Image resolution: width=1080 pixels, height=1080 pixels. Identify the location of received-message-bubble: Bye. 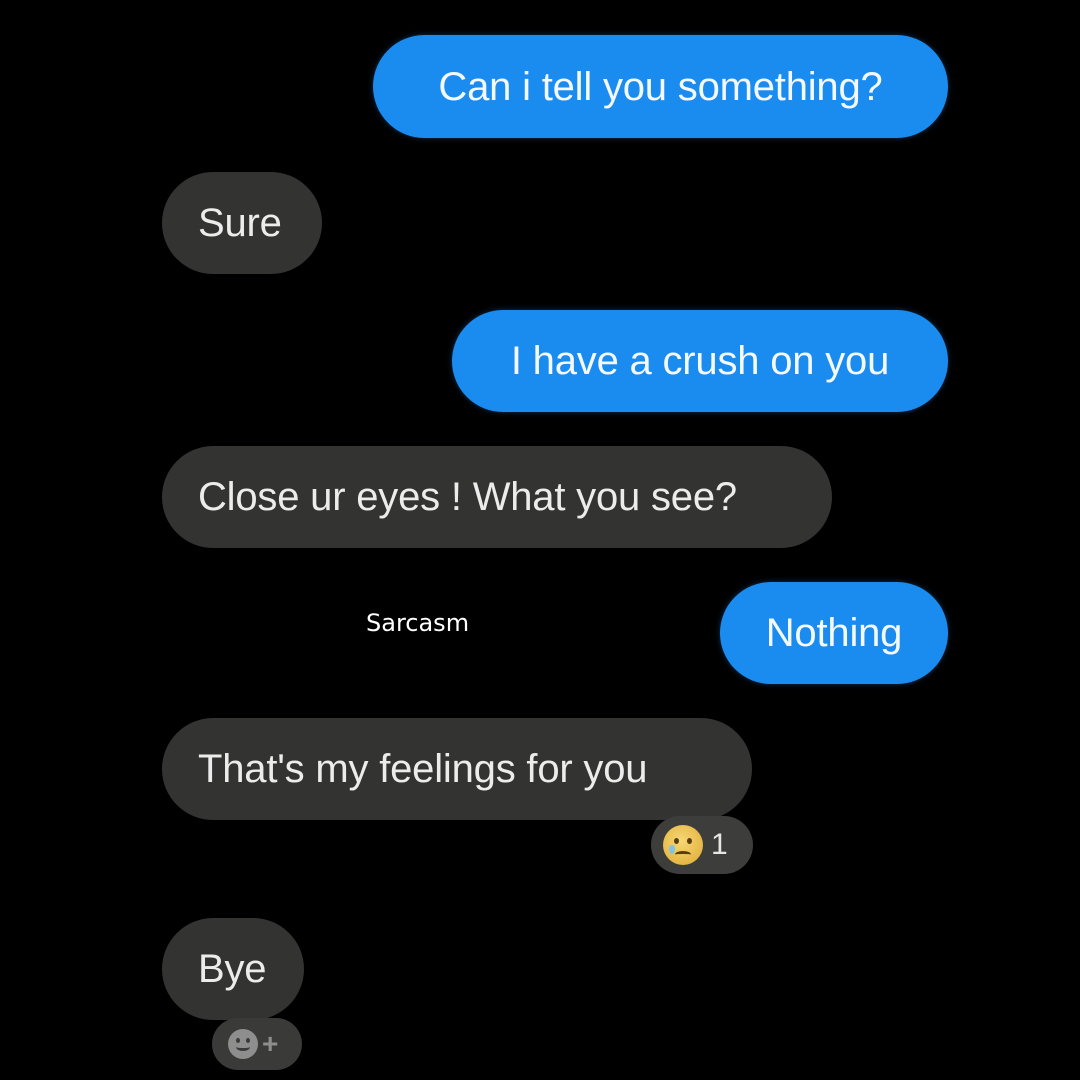
(233, 969).